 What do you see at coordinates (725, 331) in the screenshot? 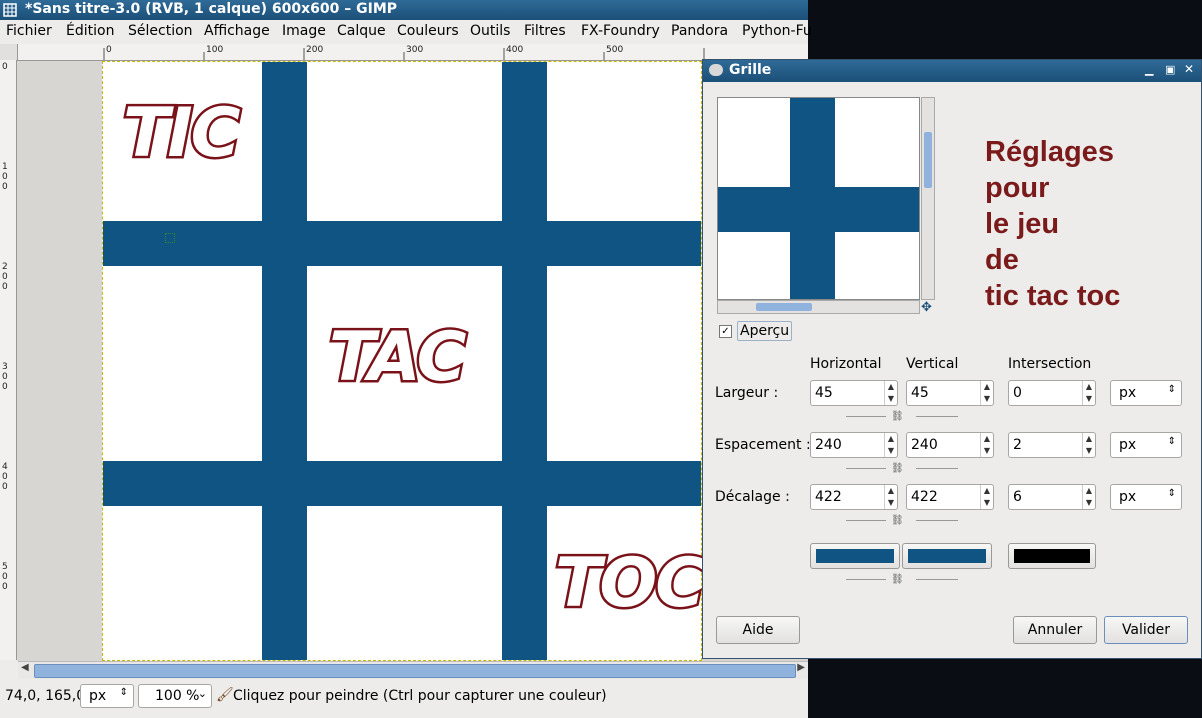
I see `checkbox-checked-icon: ✓` at bounding box center [725, 331].